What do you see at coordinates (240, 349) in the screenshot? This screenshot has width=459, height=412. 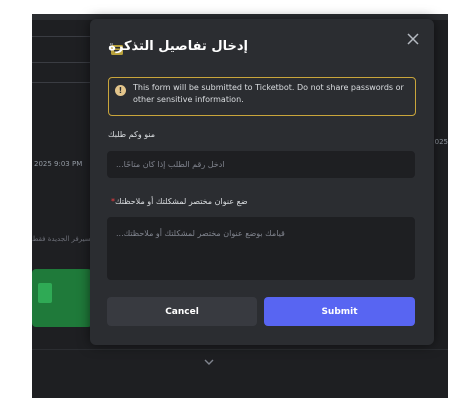 I see `background-divider` at bounding box center [240, 349].